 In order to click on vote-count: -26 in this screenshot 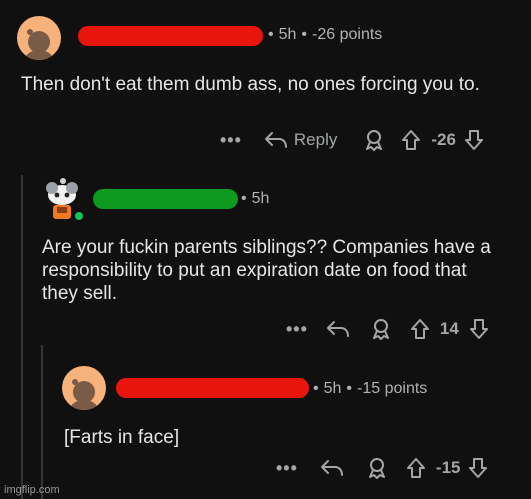, I will do `click(443, 139)`.